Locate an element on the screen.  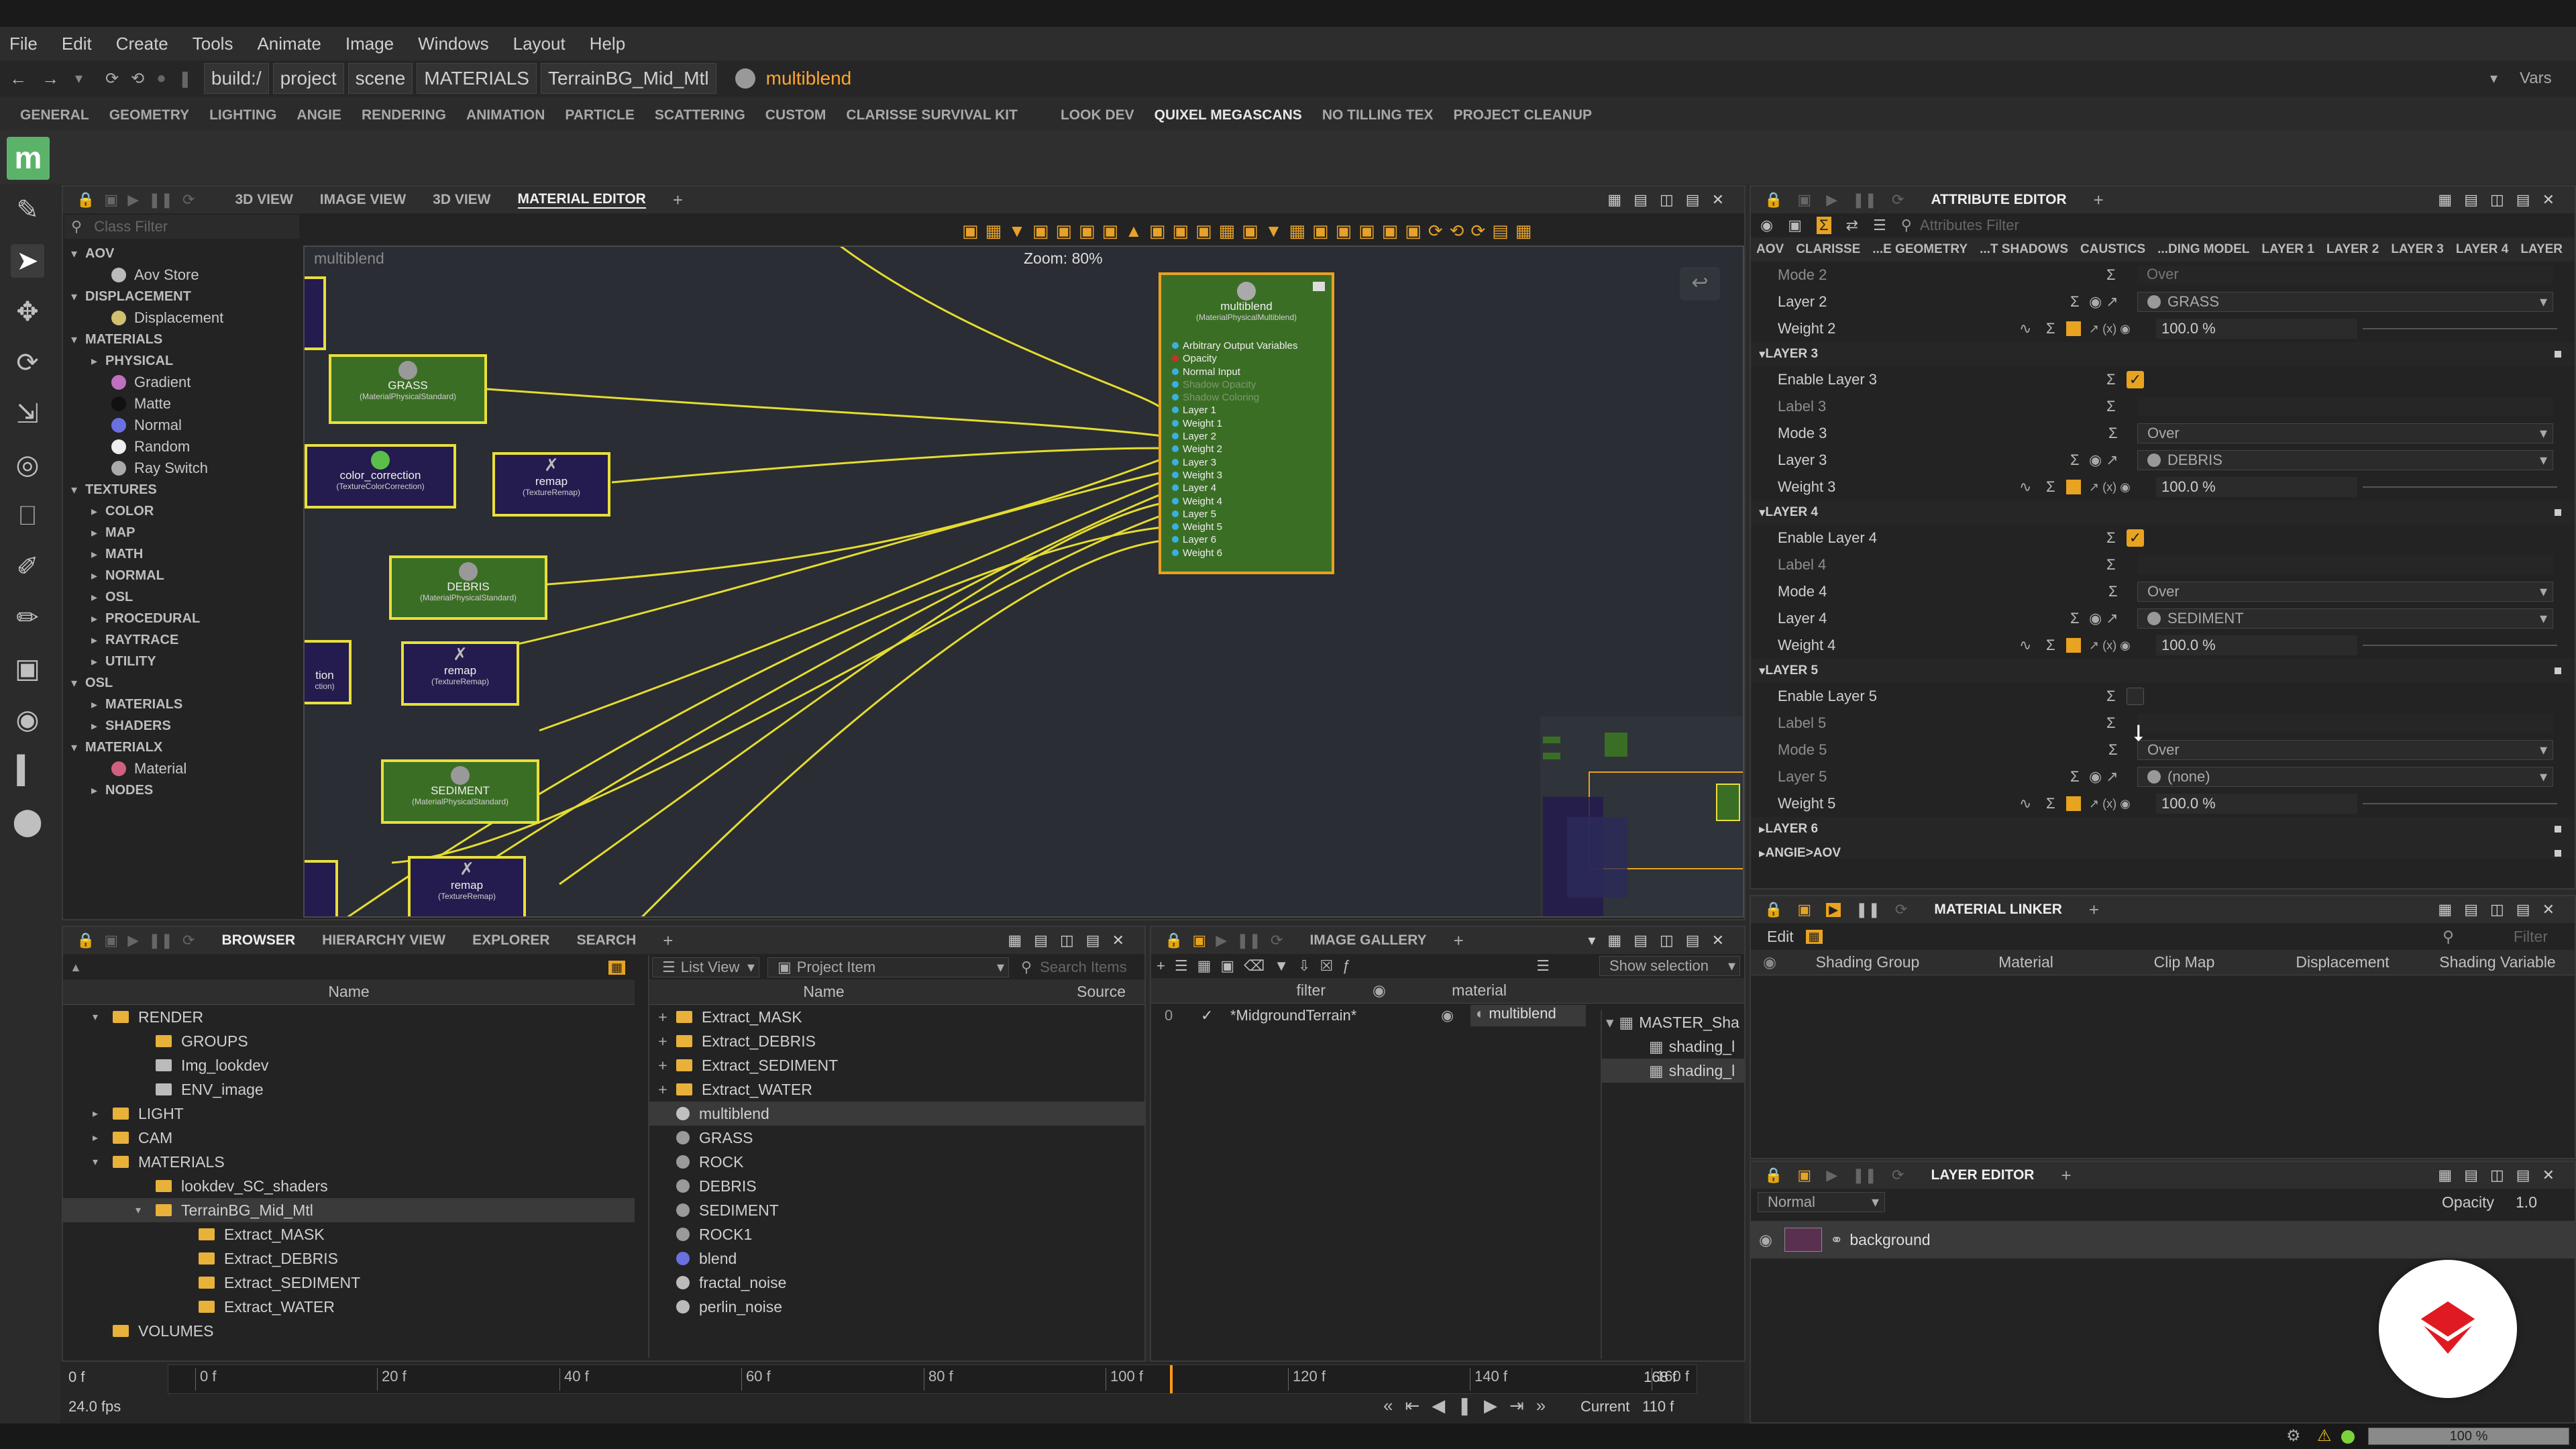
remap-node-2: ✗ remap (TextureRemap) is located at coordinates (460, 673).